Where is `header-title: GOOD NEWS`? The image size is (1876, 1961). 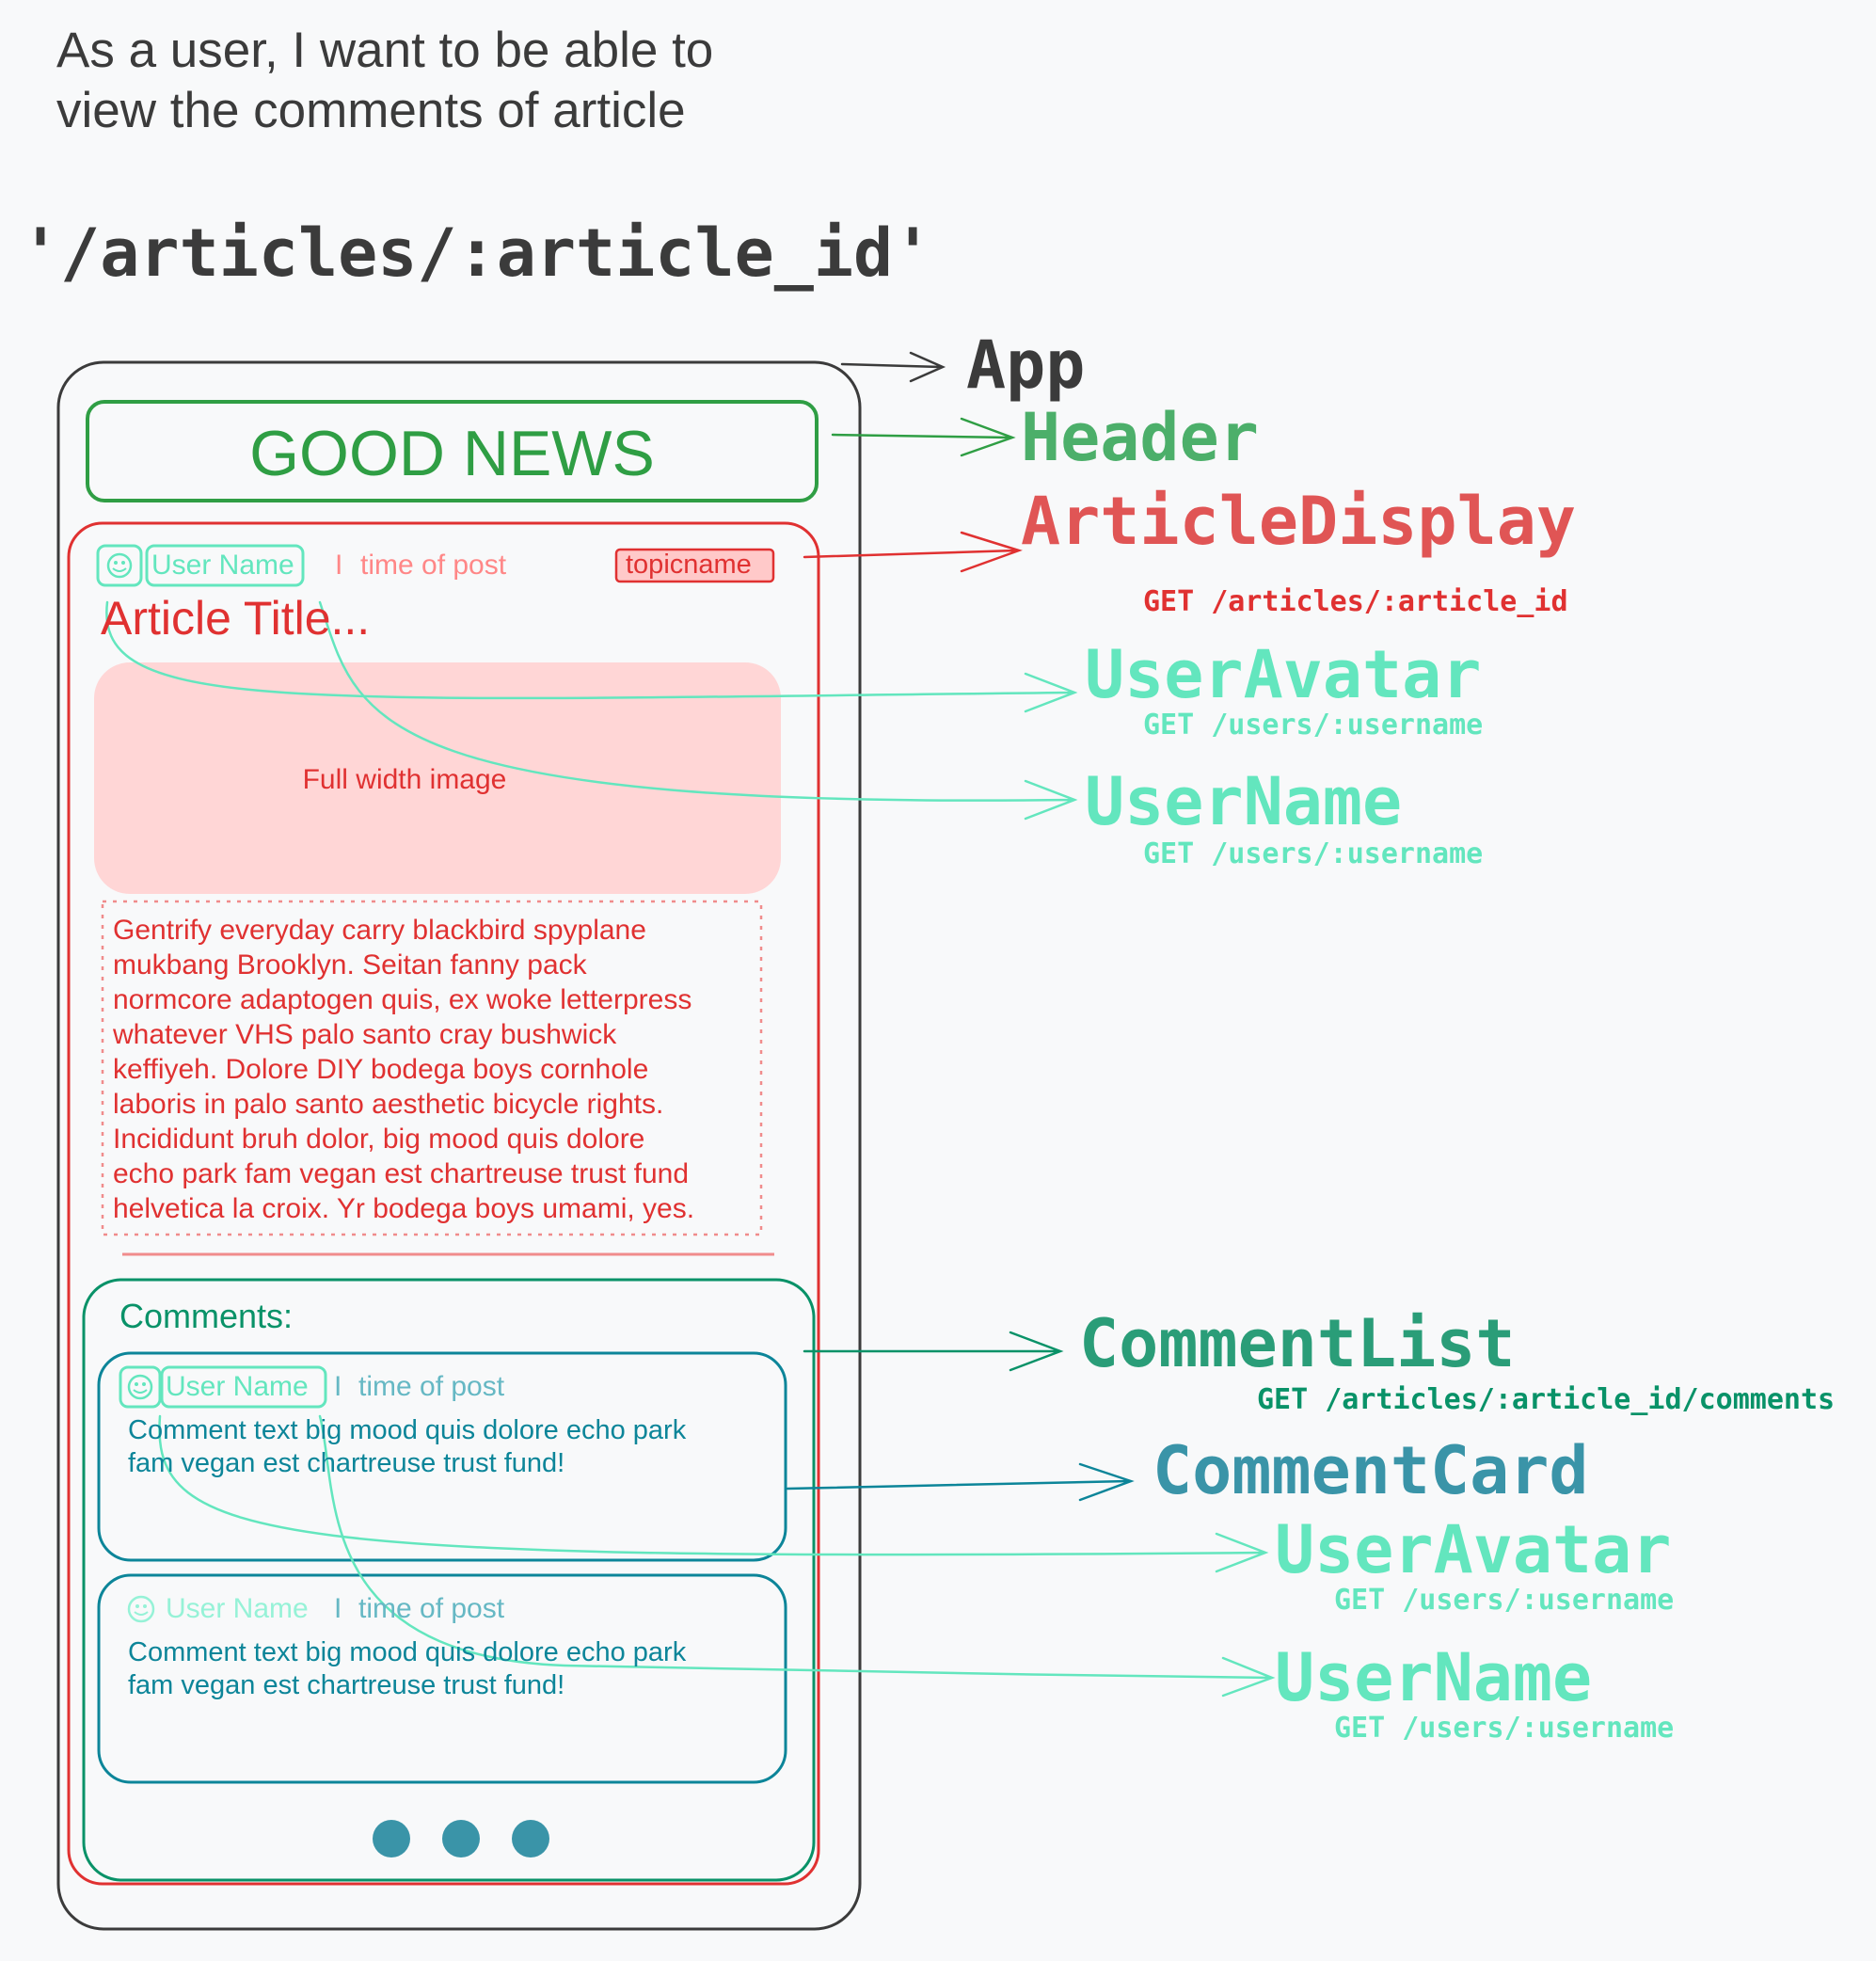
header-title: GOOD NEWS is located at coordinates (452, 453).